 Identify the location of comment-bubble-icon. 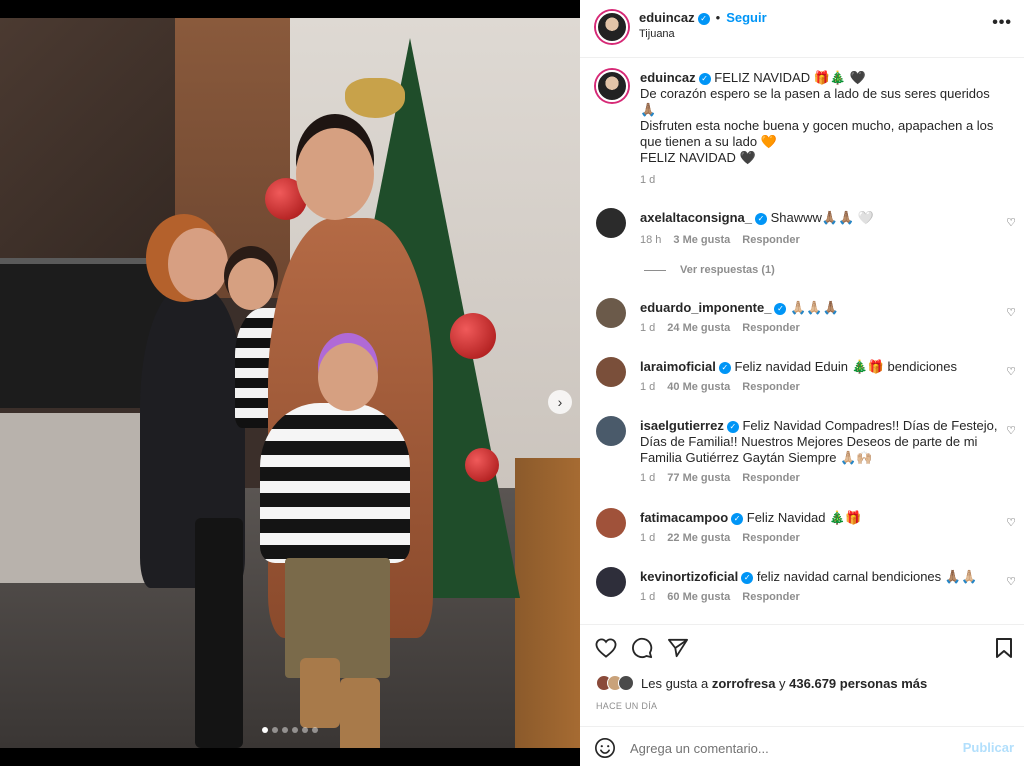
(642, 648).